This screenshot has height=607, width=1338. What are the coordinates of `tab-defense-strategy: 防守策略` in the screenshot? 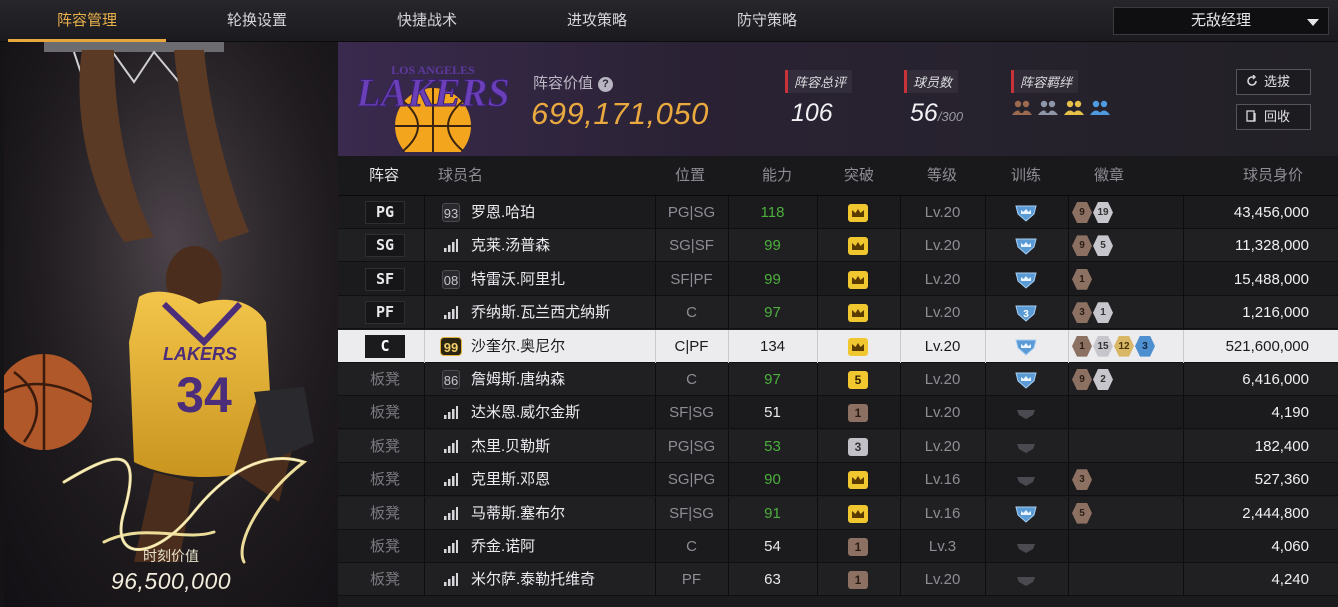 It's located at (767, 21).